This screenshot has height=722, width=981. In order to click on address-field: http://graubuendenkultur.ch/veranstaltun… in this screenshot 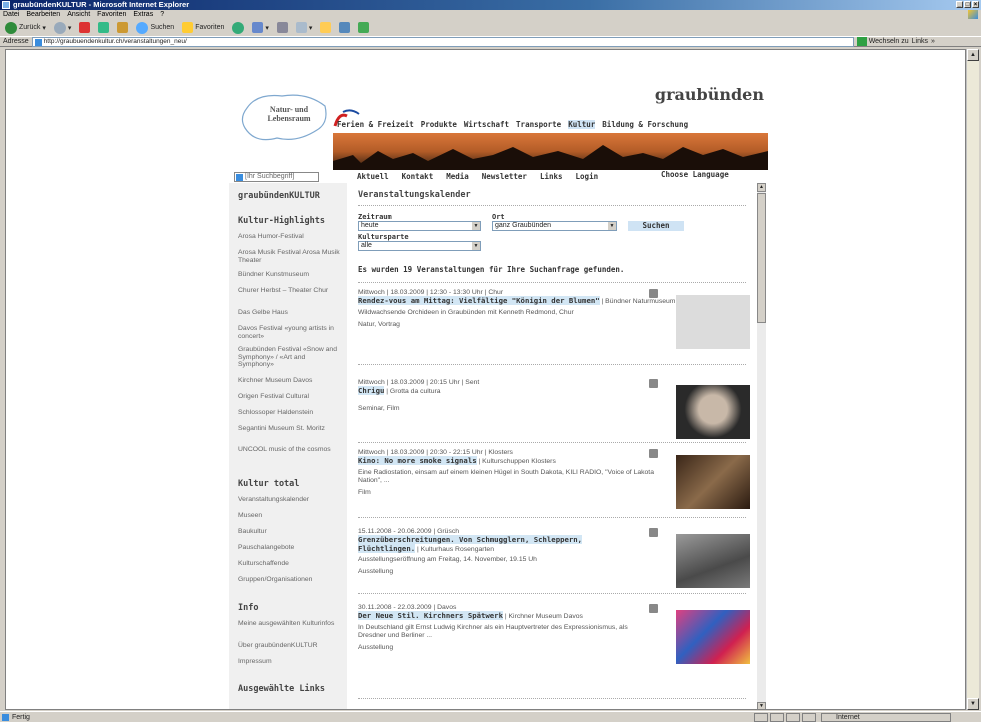, I will do `click(442, 41)`.